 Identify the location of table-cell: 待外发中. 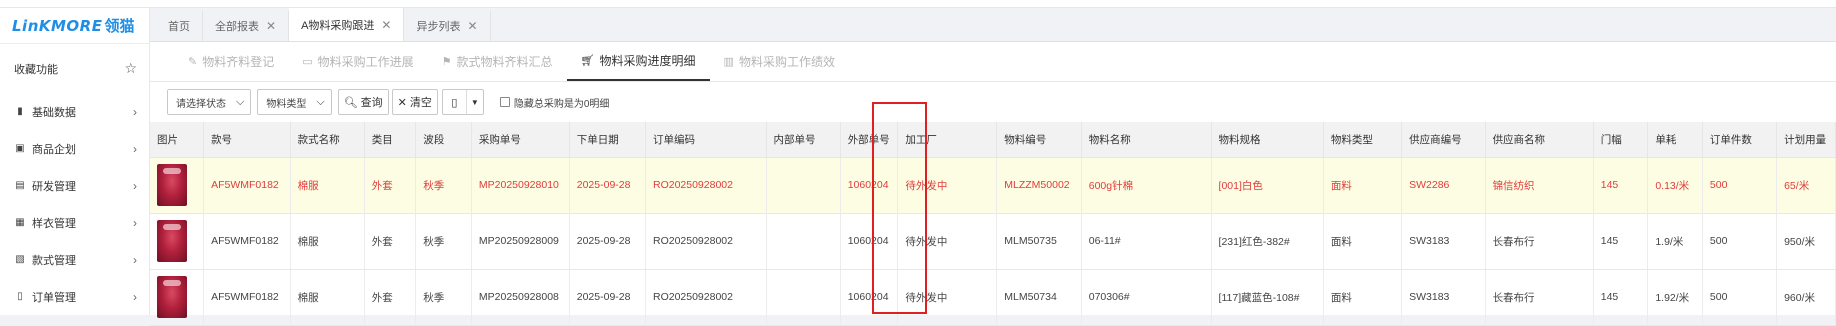
(947, 297).